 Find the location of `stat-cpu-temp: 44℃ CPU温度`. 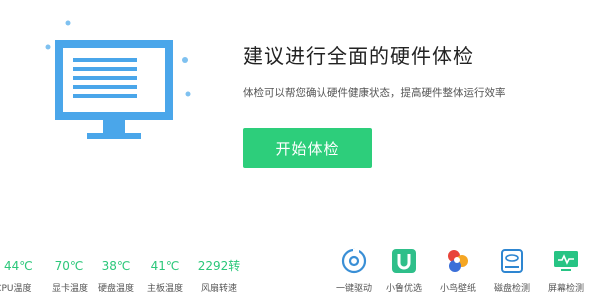

stat-cpu-temp: 44℃ CPU温度 is located at coordinates (16, 276).